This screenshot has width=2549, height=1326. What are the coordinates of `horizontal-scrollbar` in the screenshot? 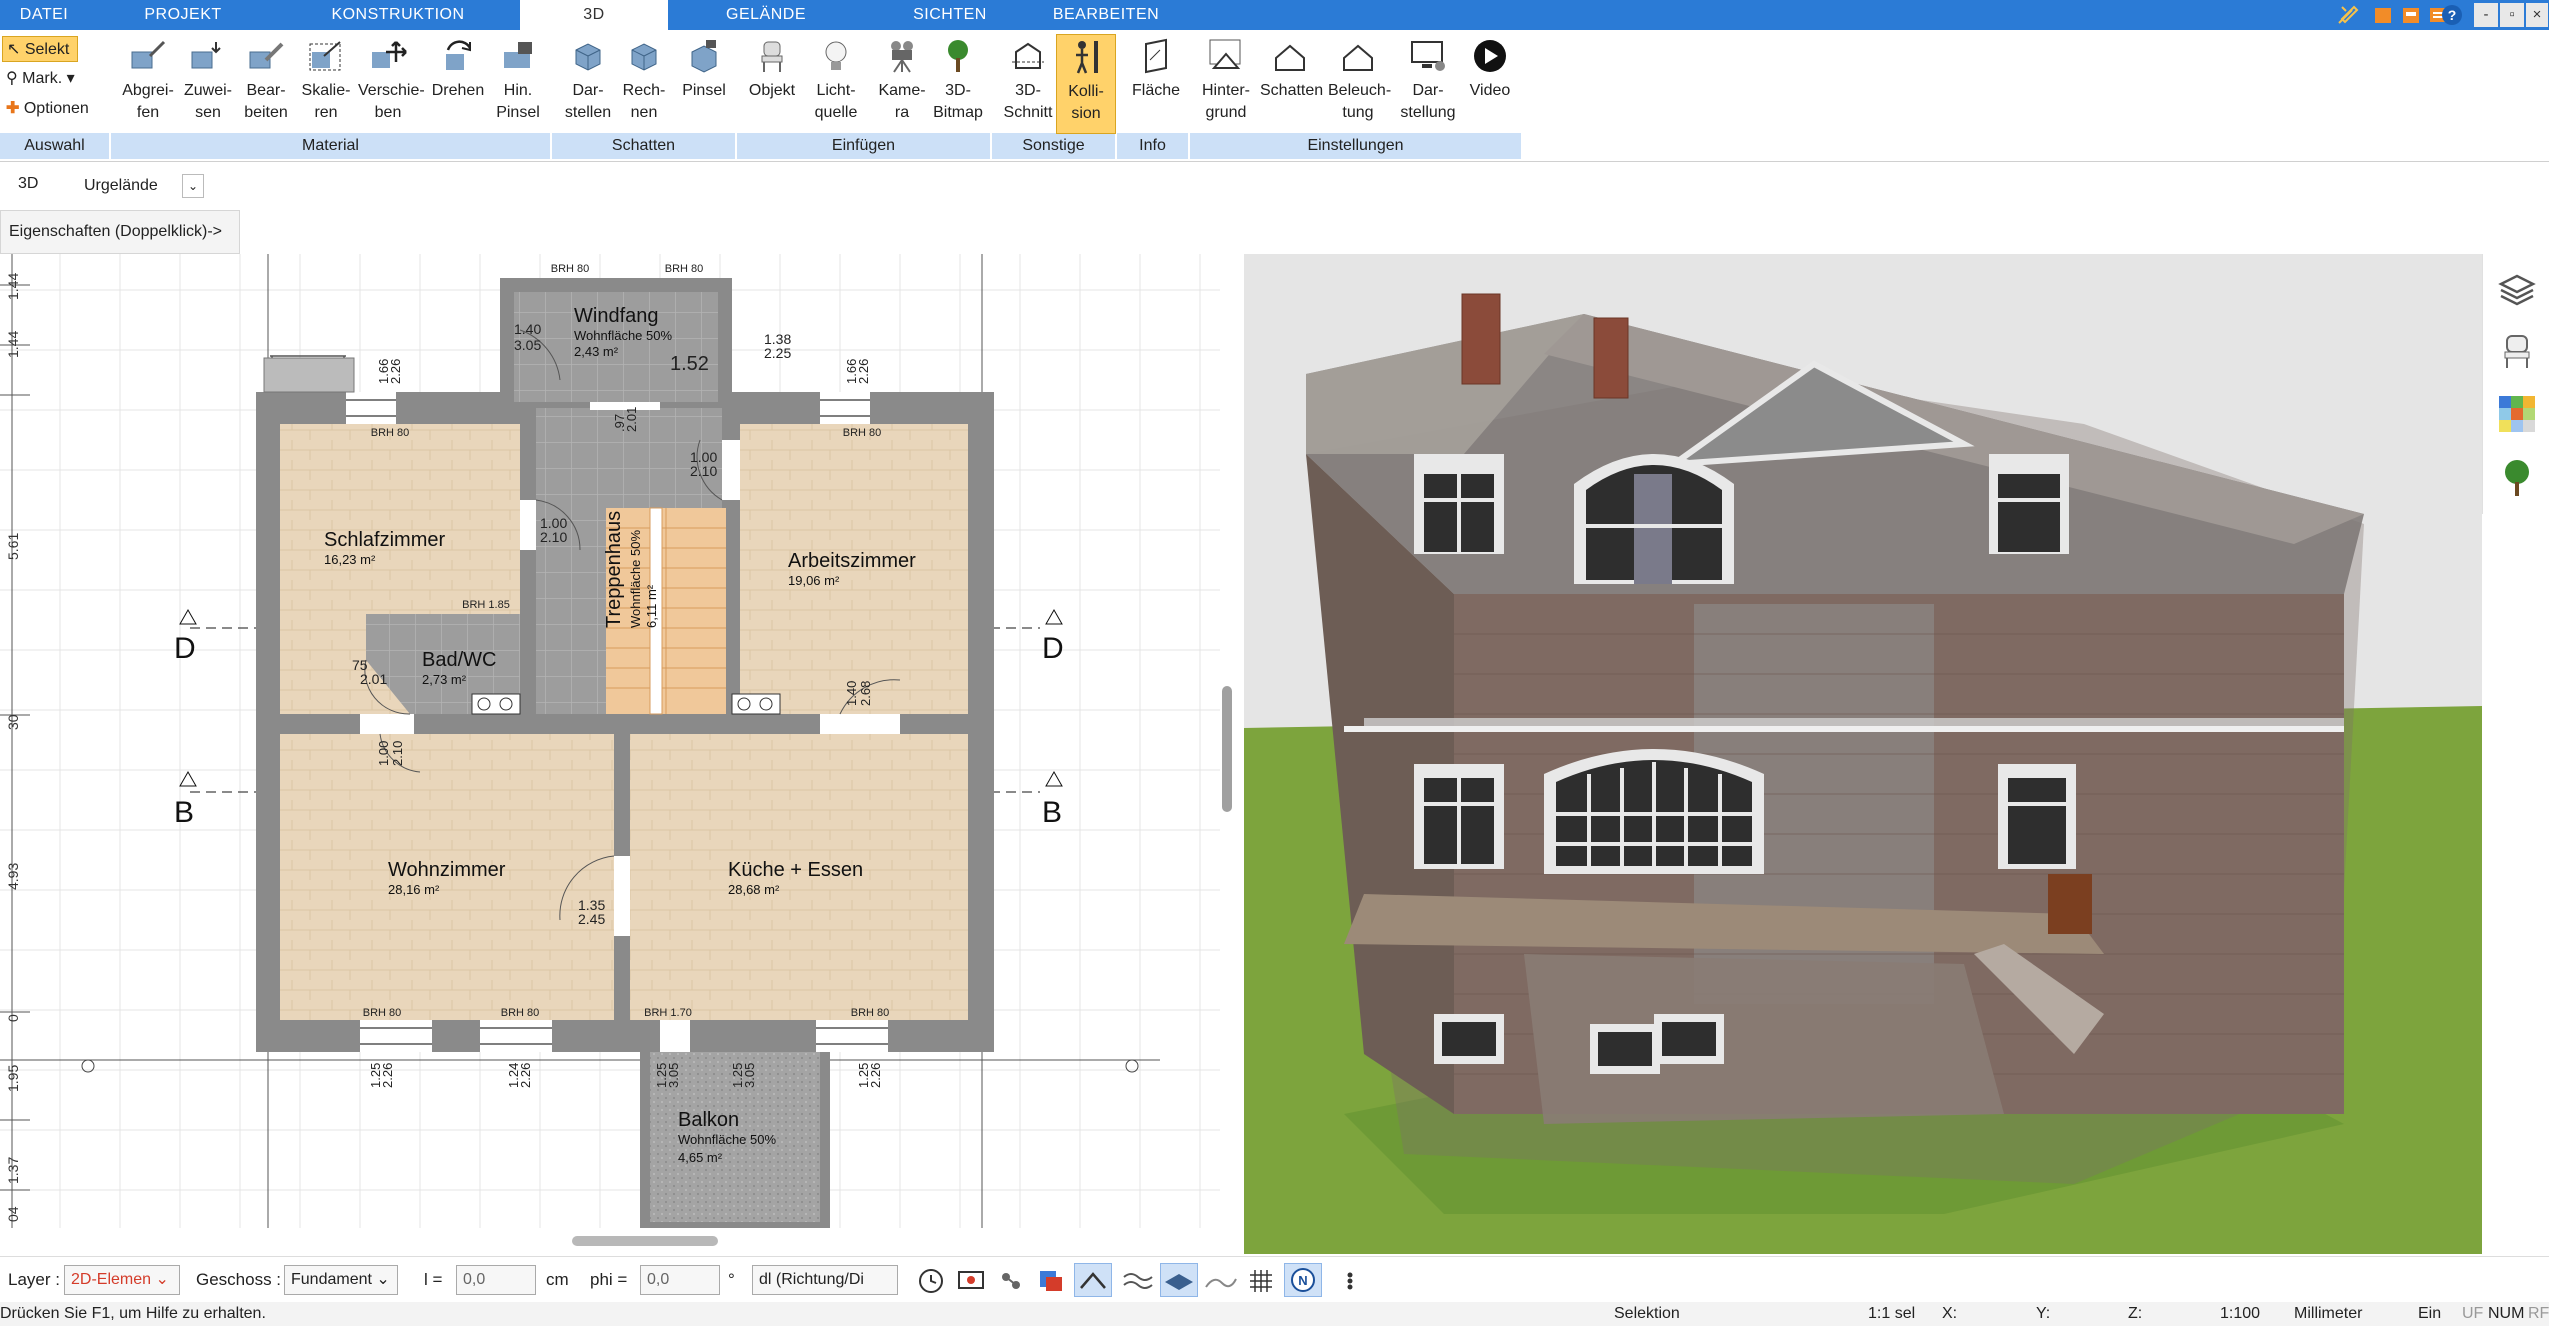 It's located at (645, 1241).